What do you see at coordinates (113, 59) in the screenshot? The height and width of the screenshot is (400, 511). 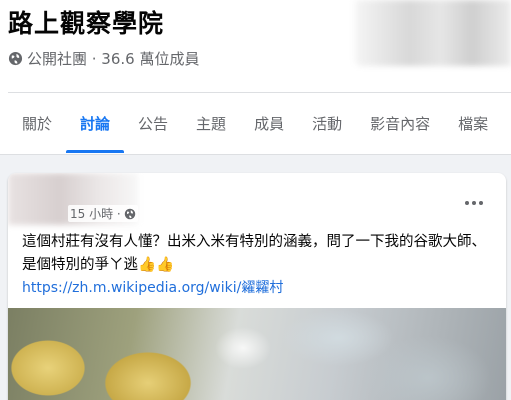 I see `group-privacy-member-count: 公開社團 · 36.6 萬位成員` at bounding box center [113, 59].